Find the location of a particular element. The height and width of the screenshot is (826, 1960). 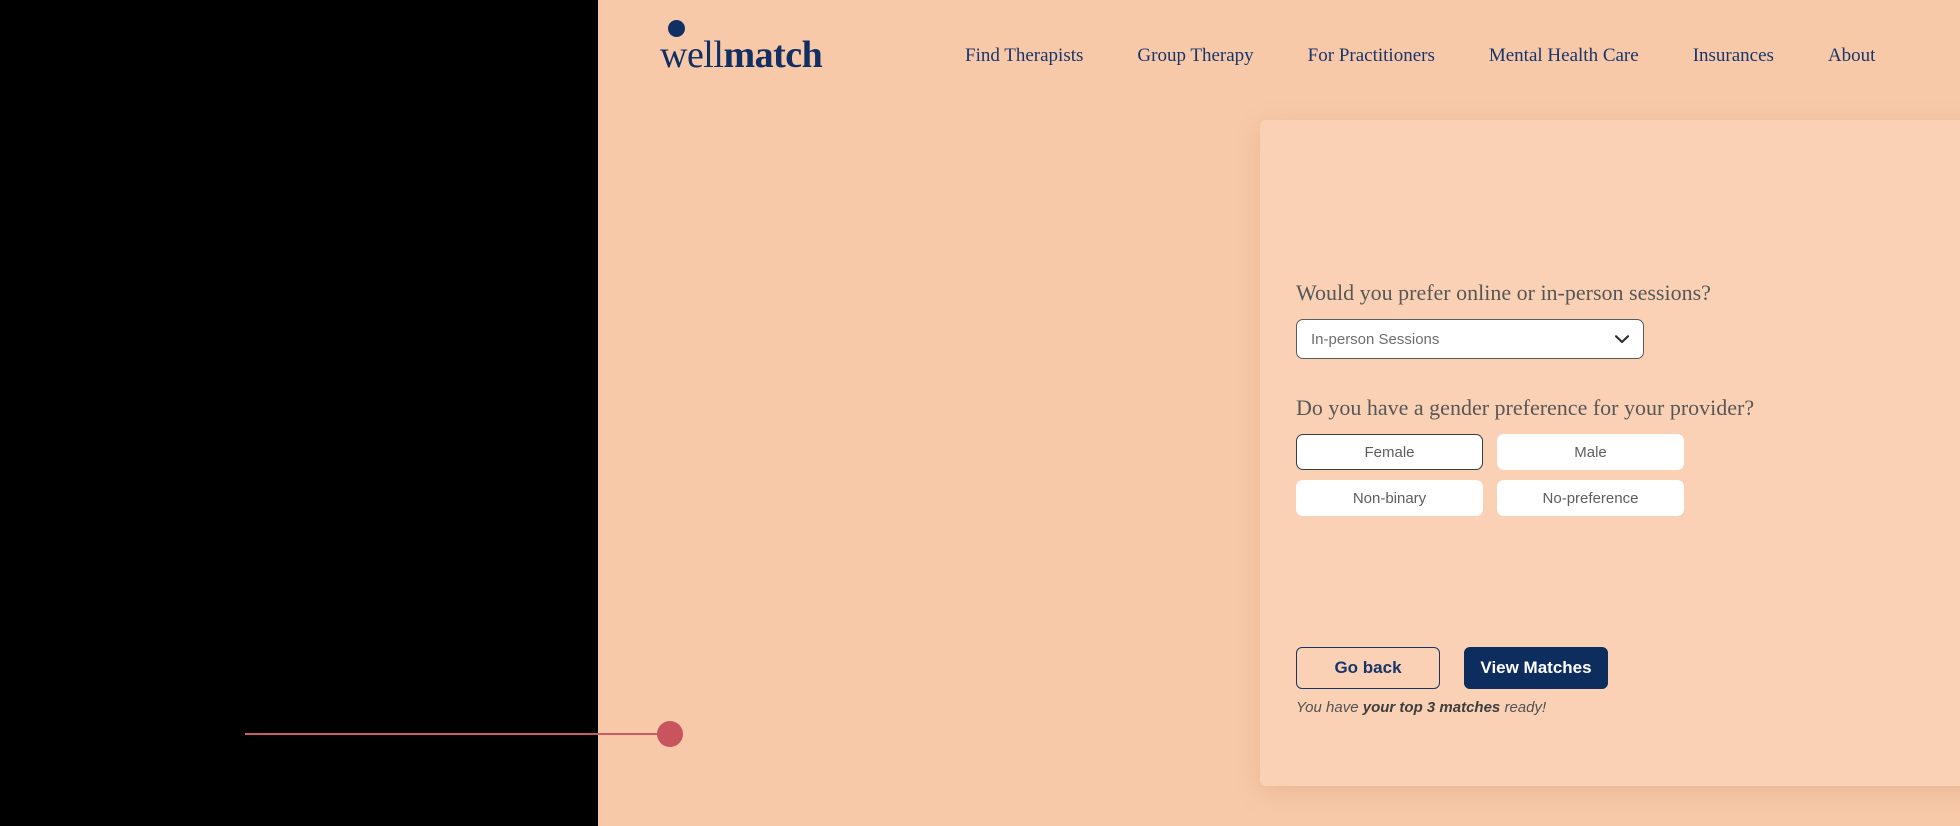

brand-logo: wellmatch is located at coordinates (741, 48).